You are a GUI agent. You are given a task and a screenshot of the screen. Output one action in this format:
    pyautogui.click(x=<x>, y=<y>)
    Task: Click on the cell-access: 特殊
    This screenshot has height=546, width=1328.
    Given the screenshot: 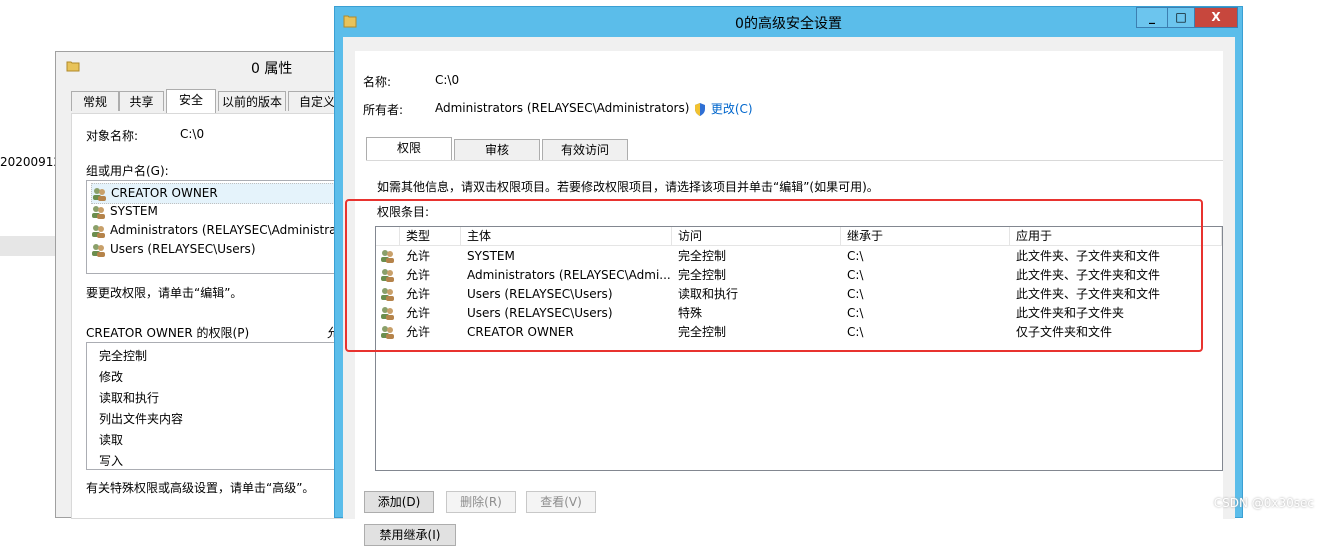 What is the action you would take?
    pyautogui.click(x=690, y=313)
    